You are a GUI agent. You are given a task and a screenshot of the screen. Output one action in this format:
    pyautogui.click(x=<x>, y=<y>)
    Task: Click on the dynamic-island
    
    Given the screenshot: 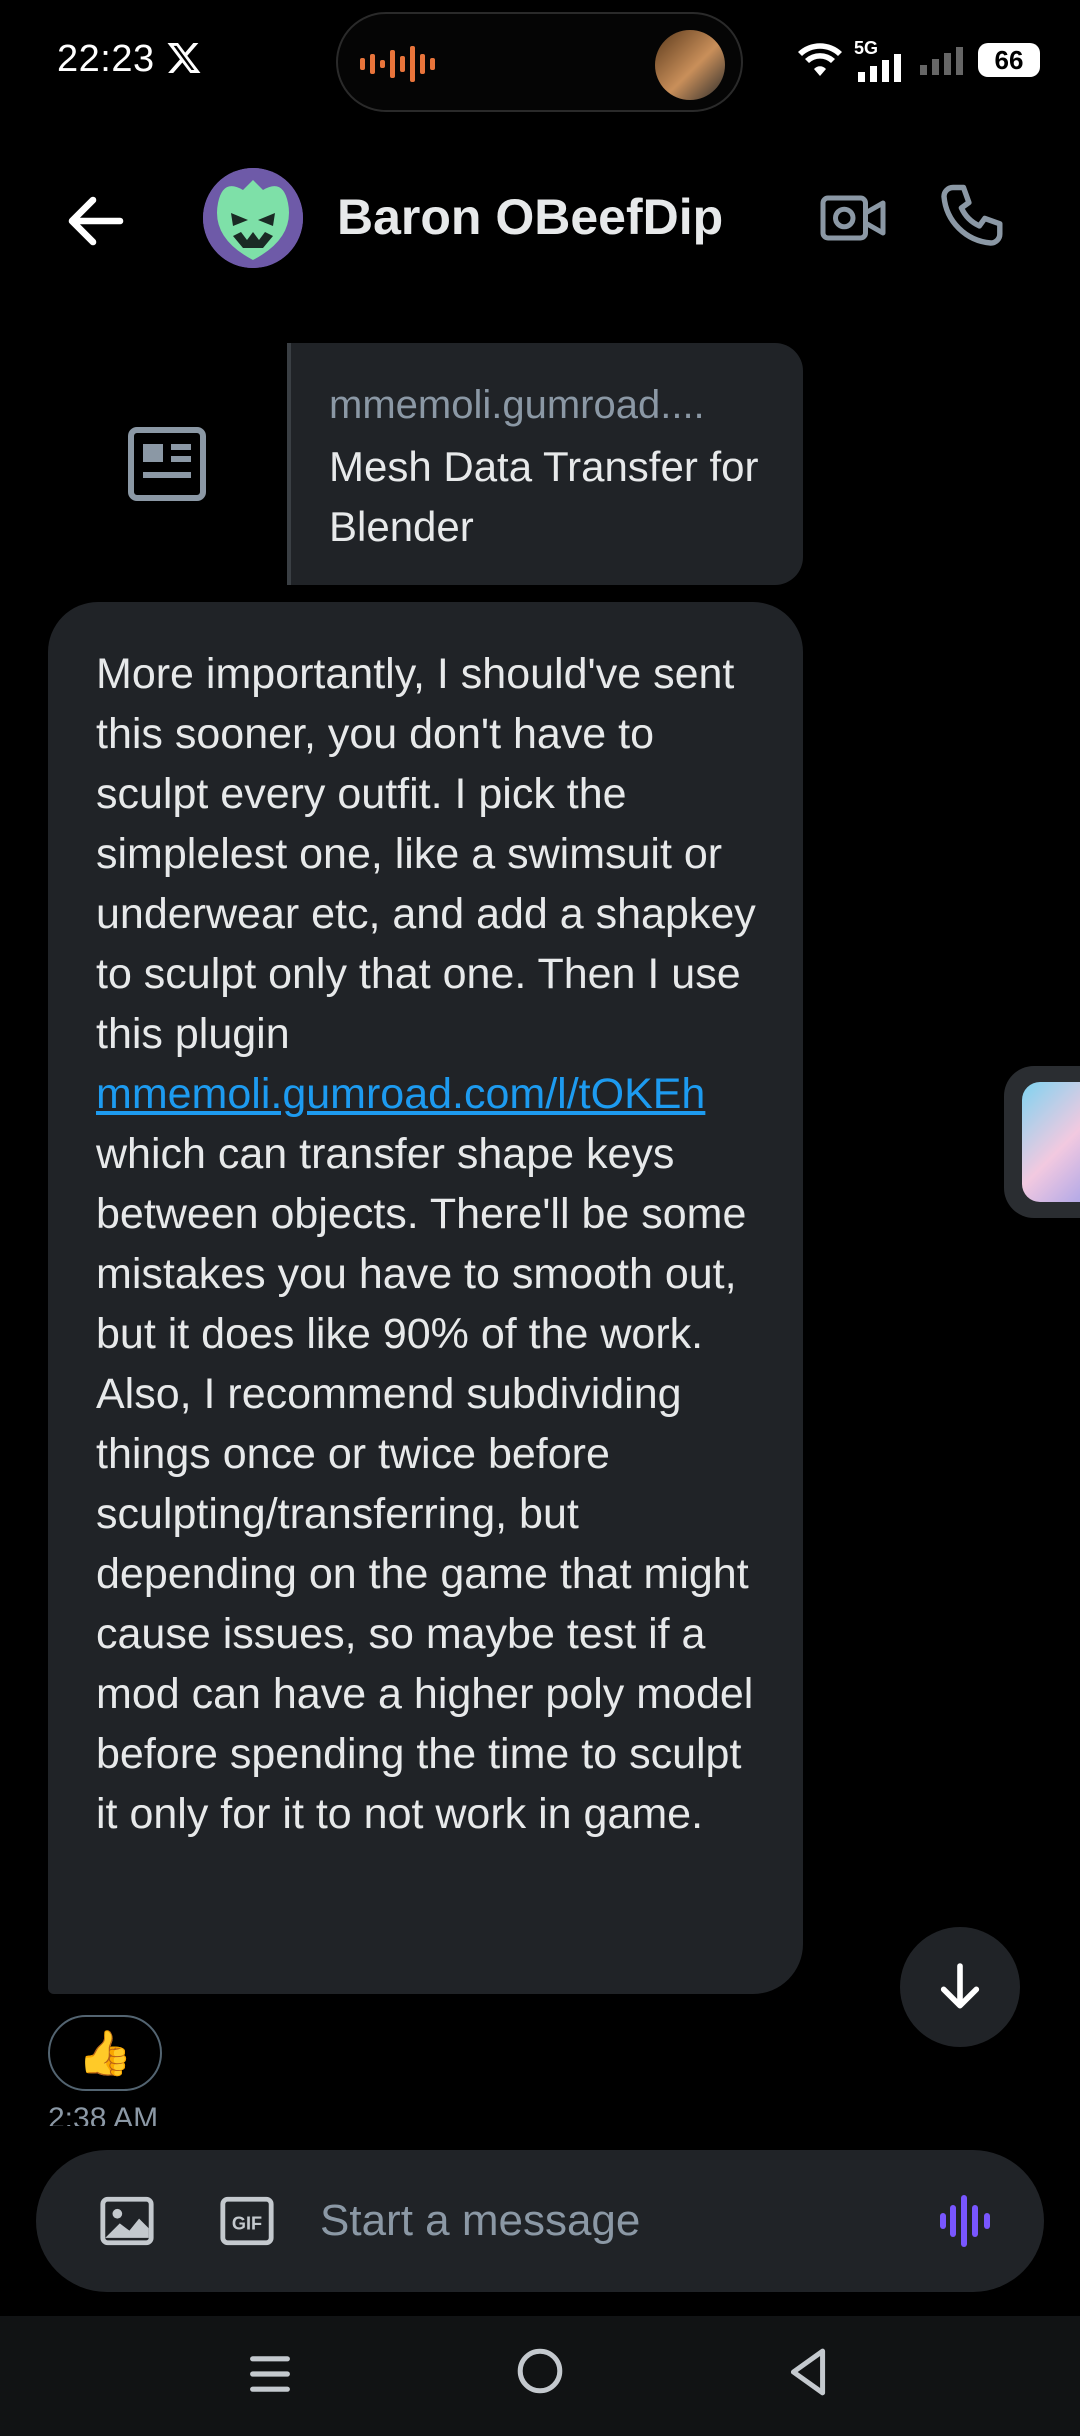 What is the action you would take?
    pyautogui.click(x=539, y=62)
    